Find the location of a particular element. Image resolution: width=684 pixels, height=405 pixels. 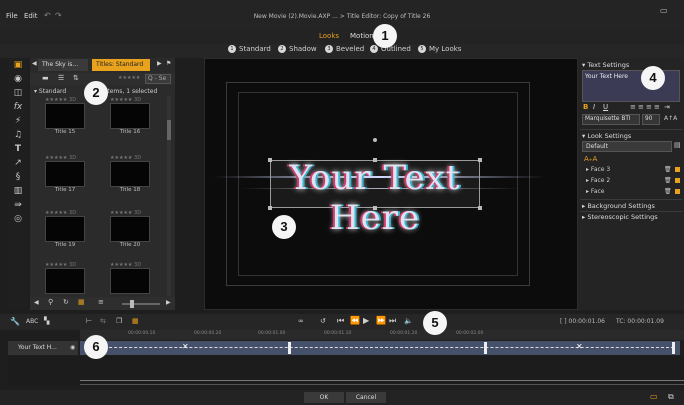

background-settings-header: ▸ Background Settings is located at coordinates (618, 206).